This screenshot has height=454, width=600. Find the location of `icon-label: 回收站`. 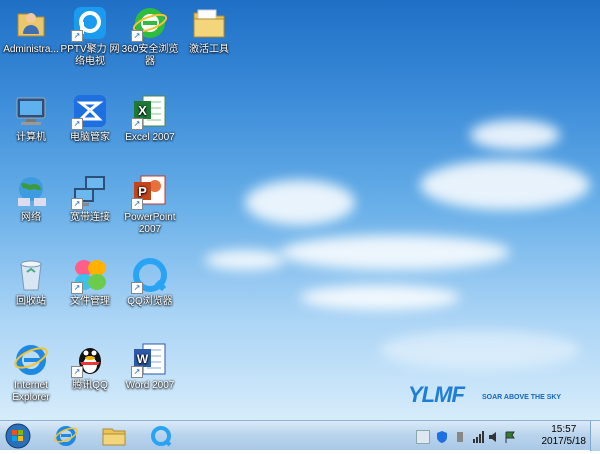

icon-label: 回收站 is located at coordinates (31, 301).